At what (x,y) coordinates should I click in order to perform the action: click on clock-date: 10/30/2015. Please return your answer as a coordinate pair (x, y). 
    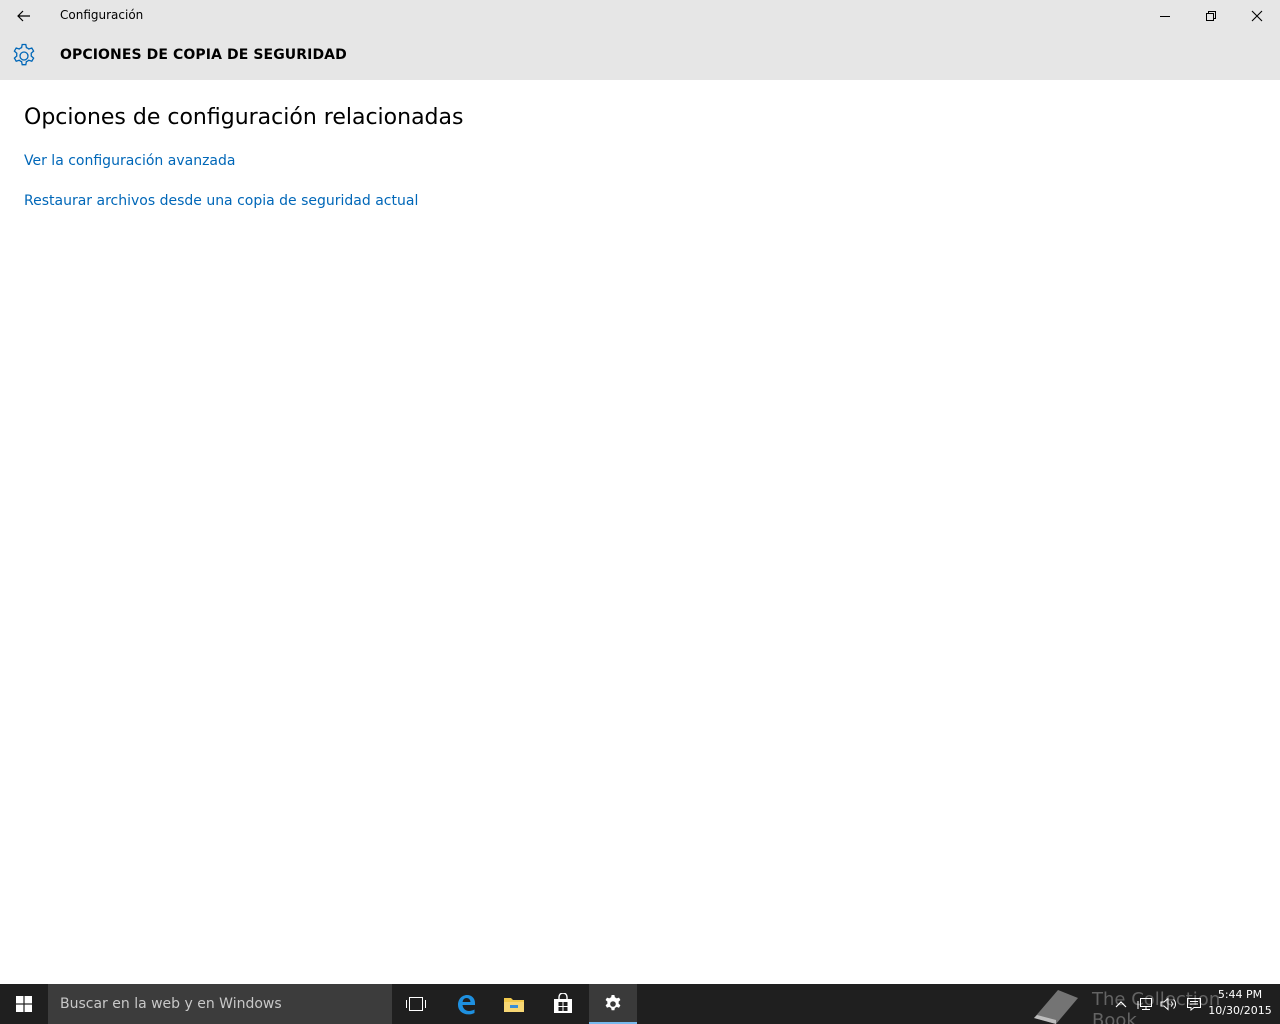
    Looking at the image, I should click on (1240, 1010).